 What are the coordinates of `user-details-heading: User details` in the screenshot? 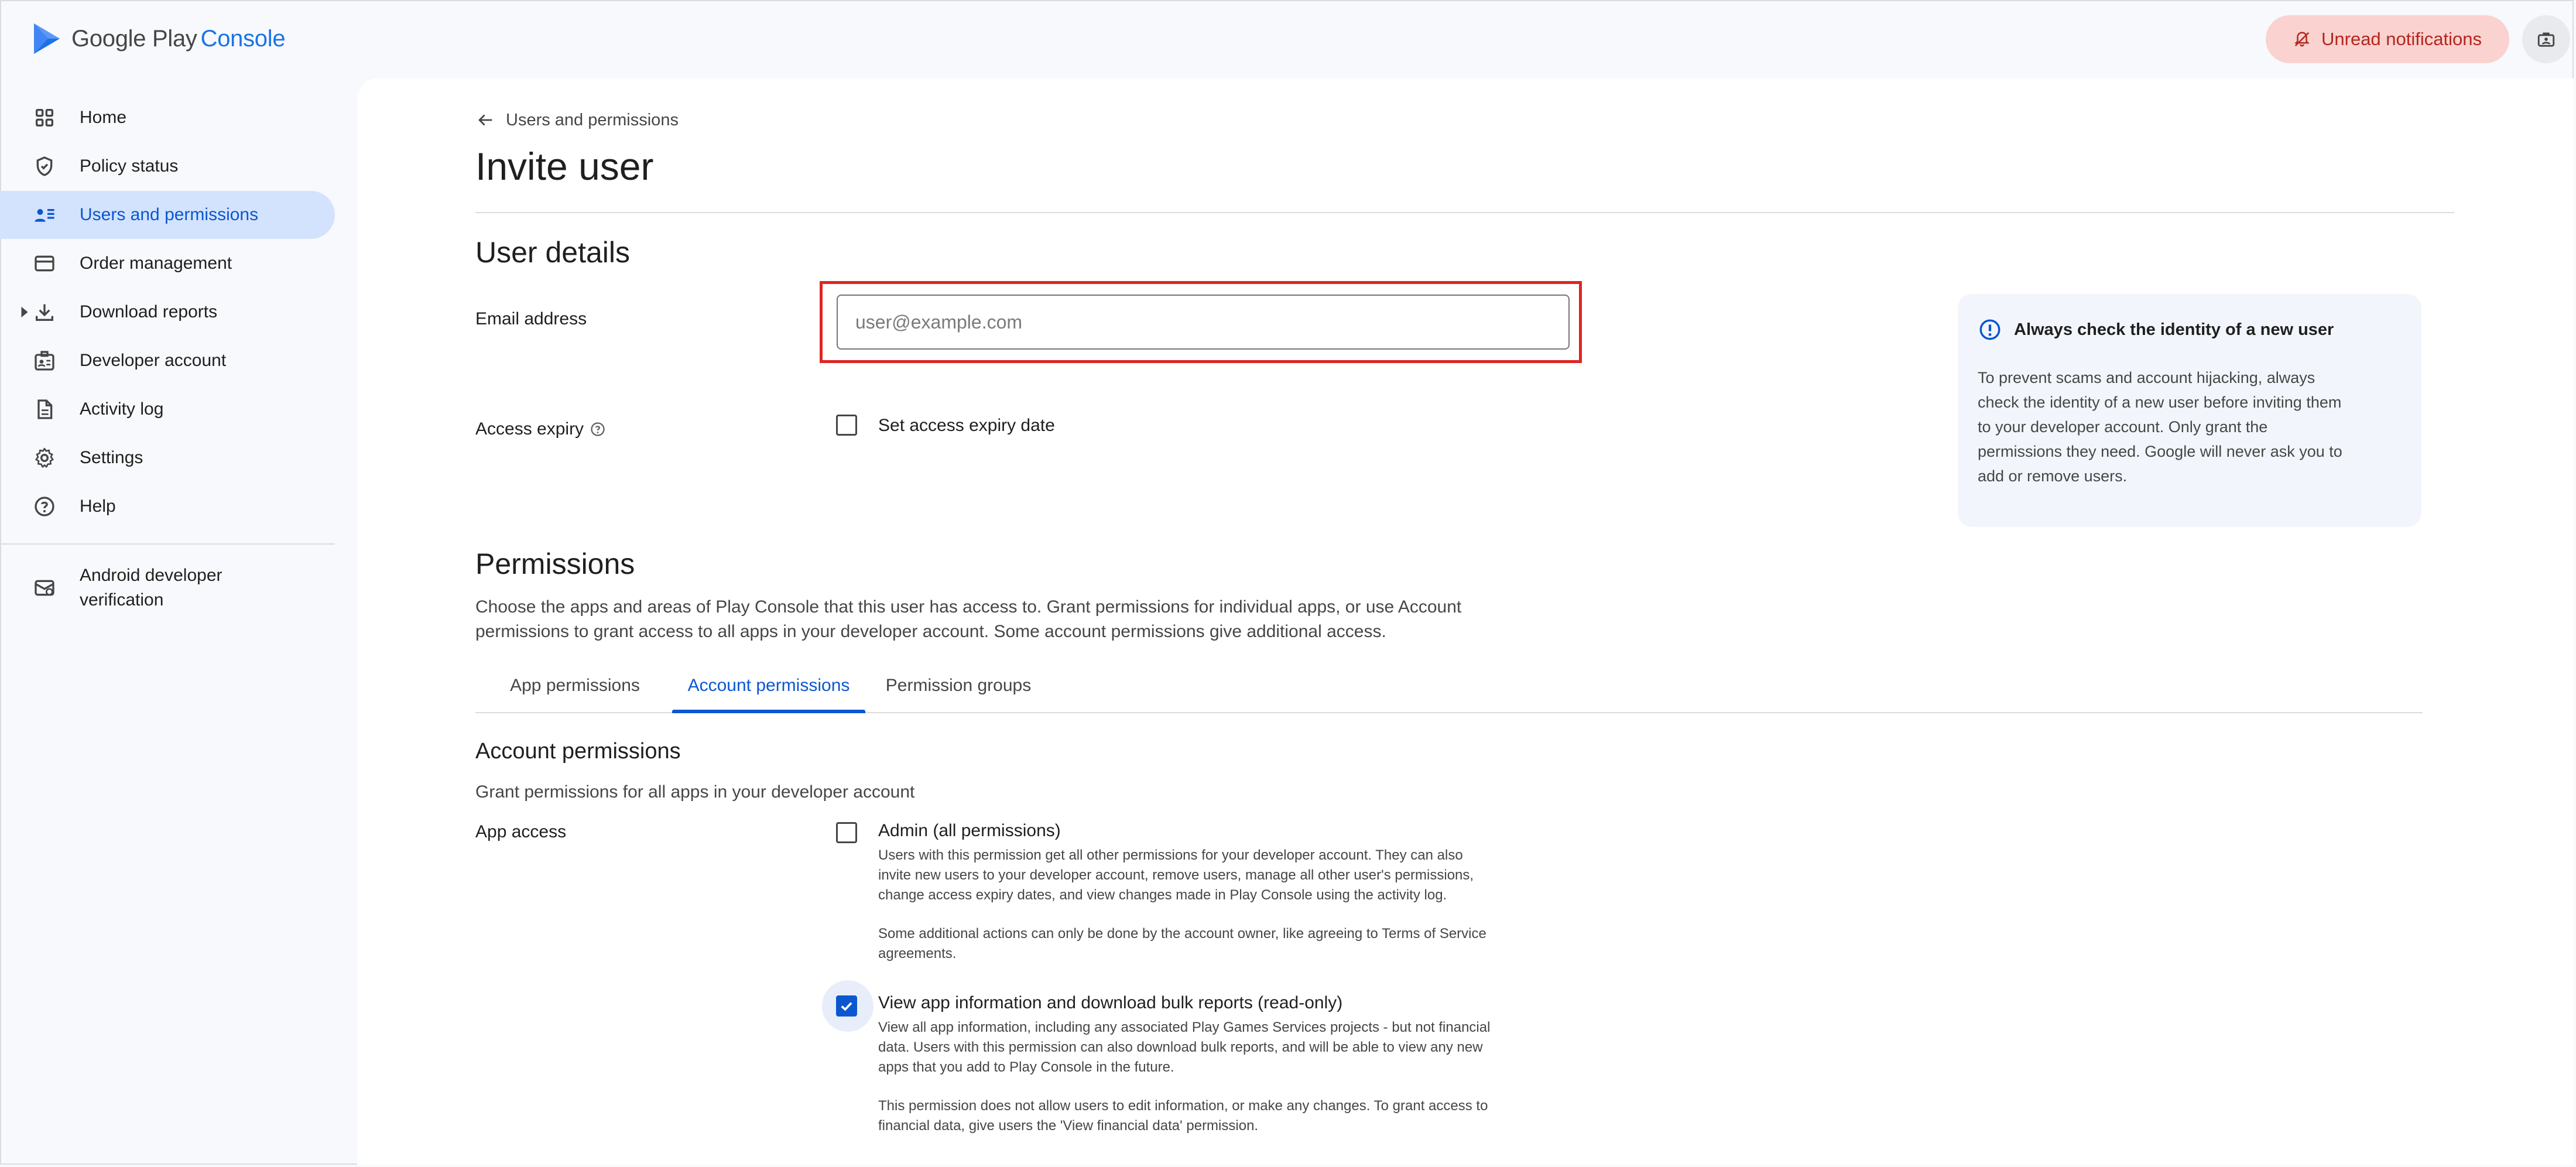 It's located at (552, 253).